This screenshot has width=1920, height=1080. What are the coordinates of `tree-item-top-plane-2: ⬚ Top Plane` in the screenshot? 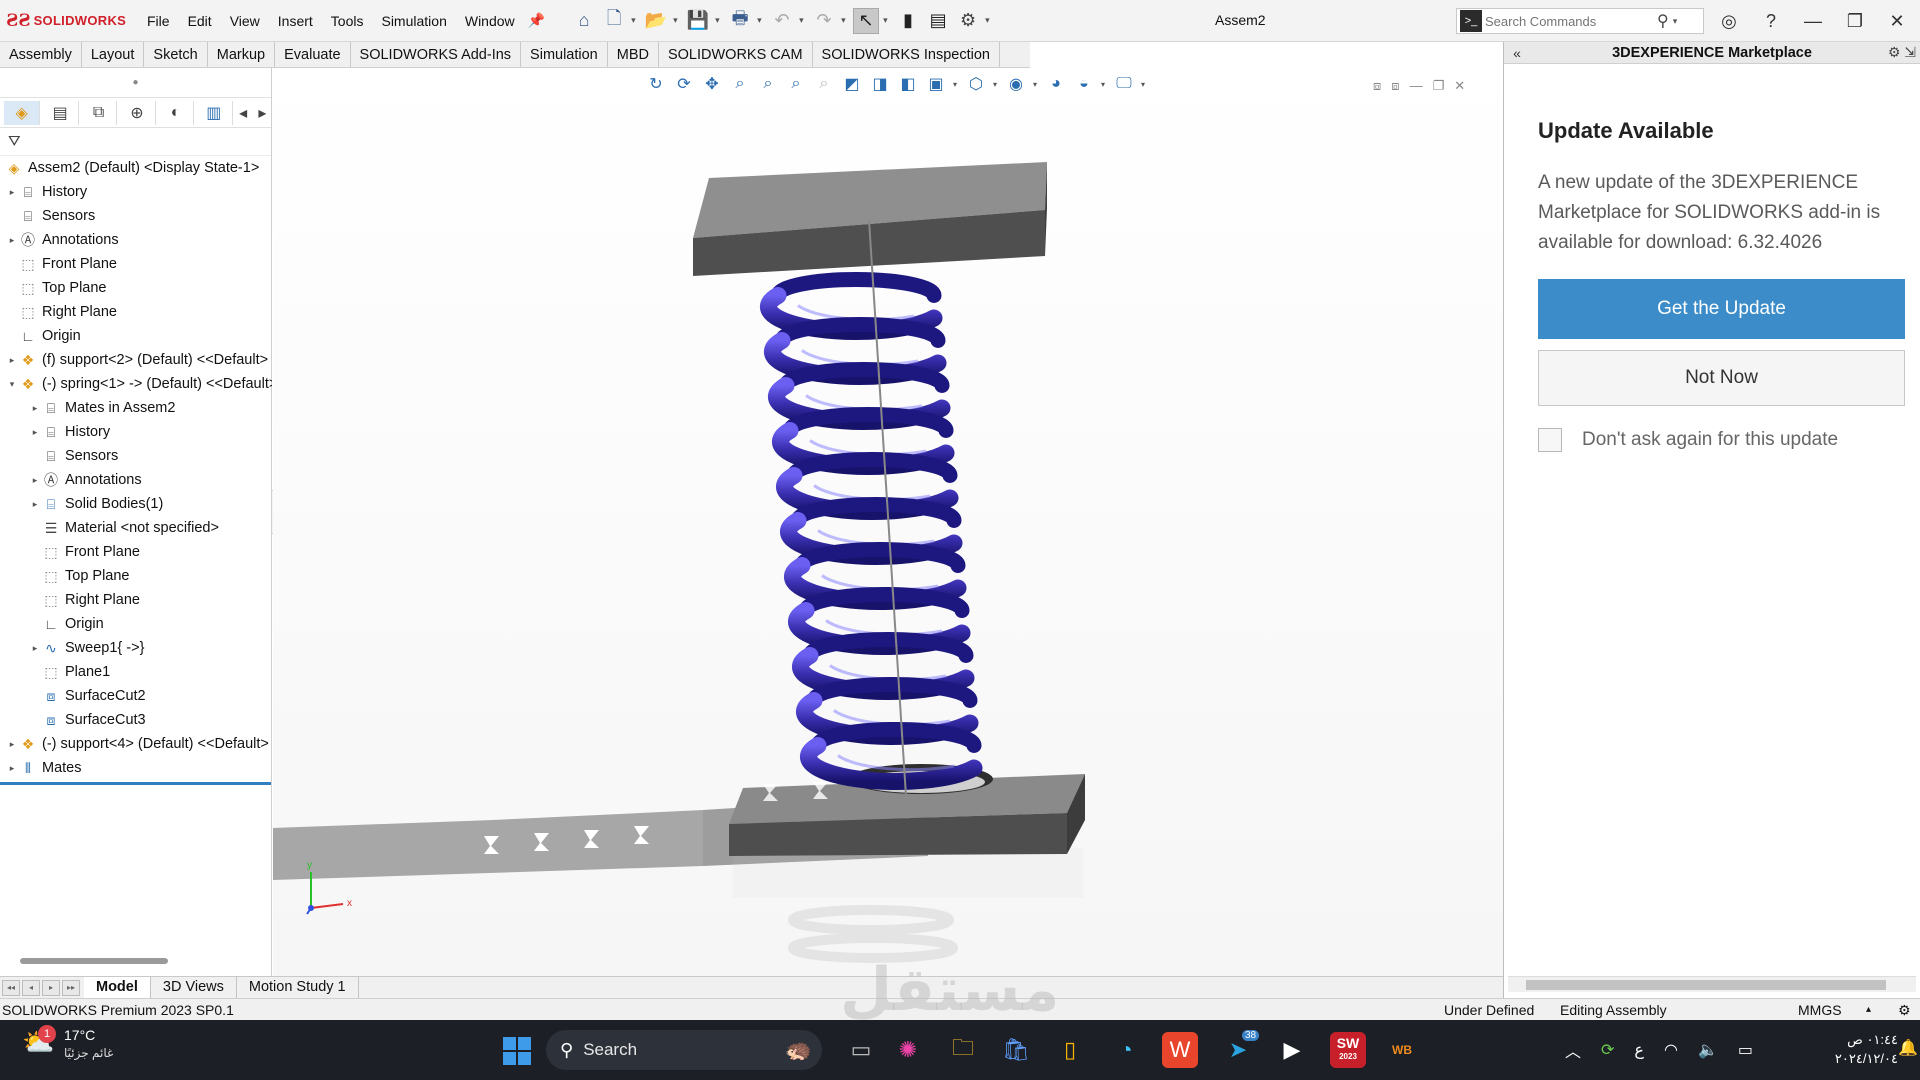 It's located at (85, 576).